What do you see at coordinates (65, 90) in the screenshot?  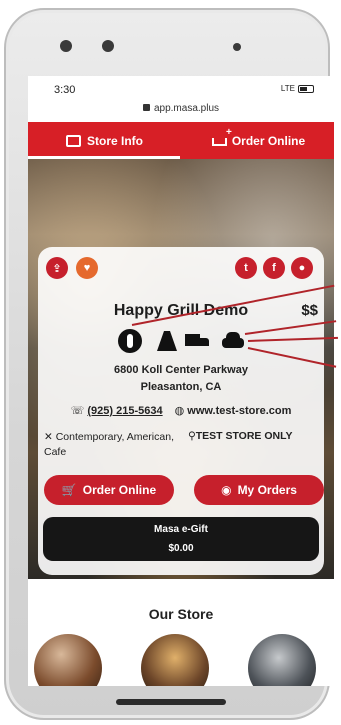 I see `status-time: 3:30` at bounding box center [65, 90].